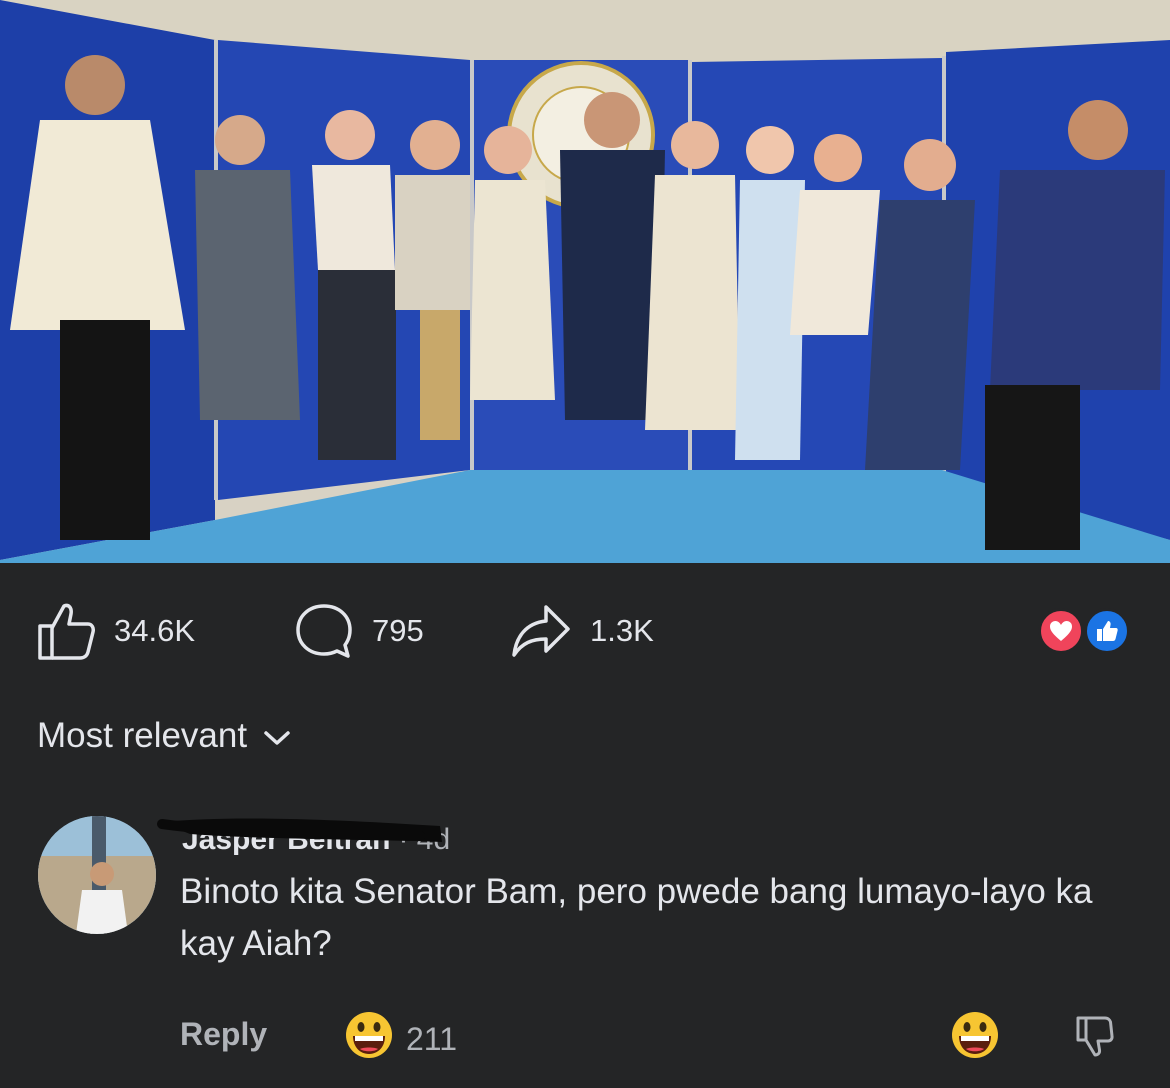 This screenshot has width=1170, height=1088. What do you see at coordinates (97, 875) in the screenshot?
I see `avatar` at bounding box center [97, 875].